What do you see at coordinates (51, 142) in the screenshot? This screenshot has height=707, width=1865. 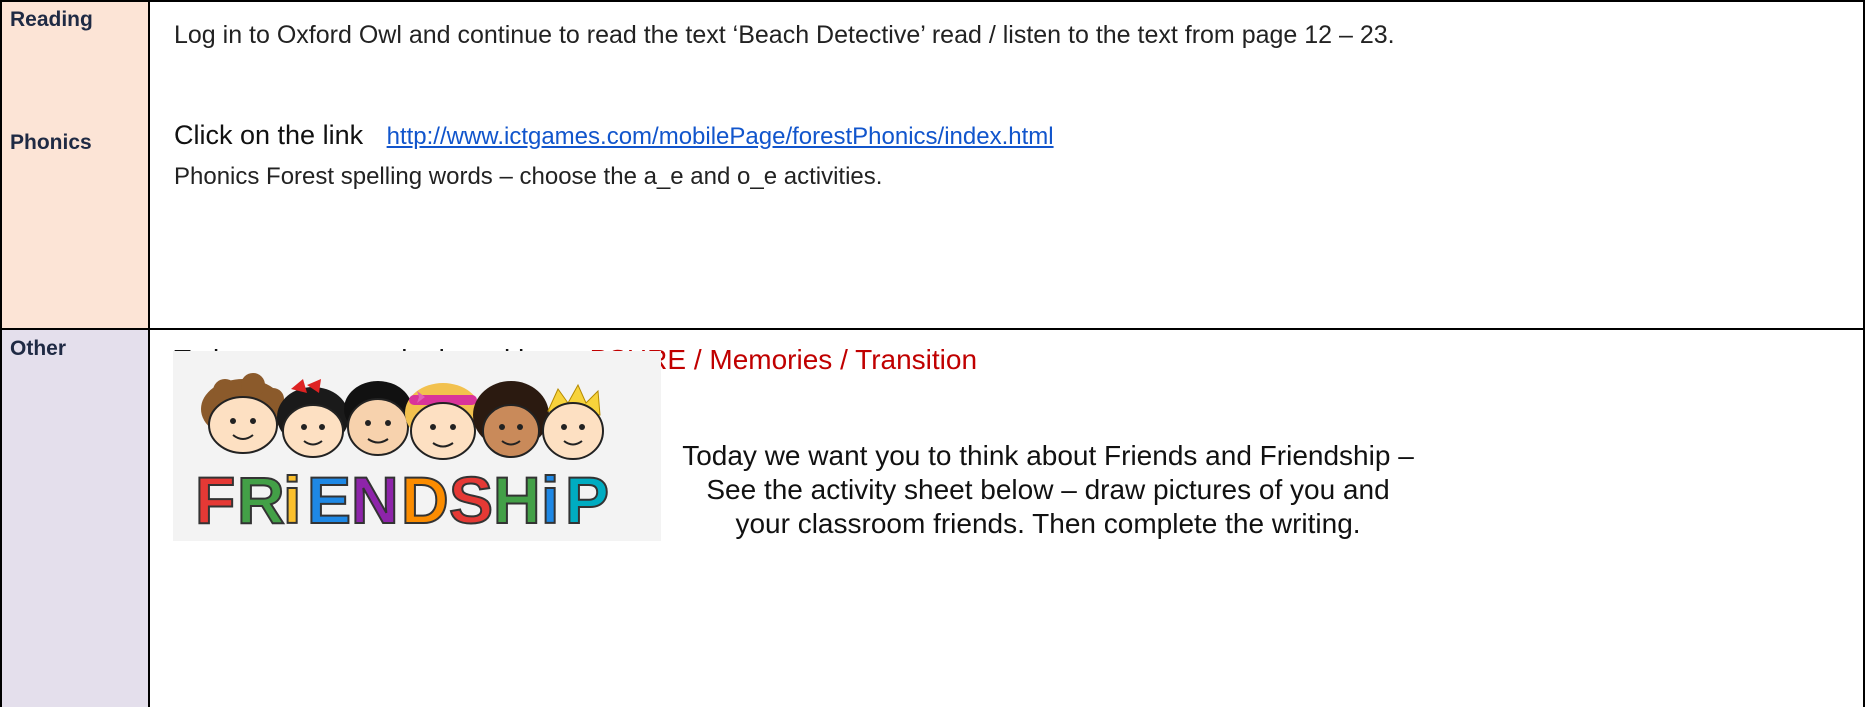 I see `label-phonics: Phonics` at bounding box center [51, 142].